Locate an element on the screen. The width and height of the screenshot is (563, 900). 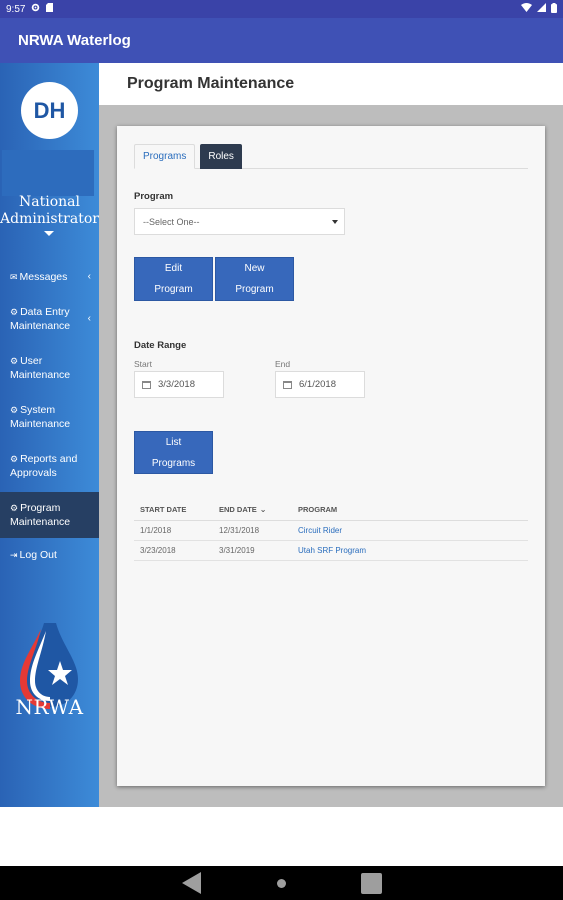
sidebar-item-label: User Maintenance is located at coordinates (40, 368).